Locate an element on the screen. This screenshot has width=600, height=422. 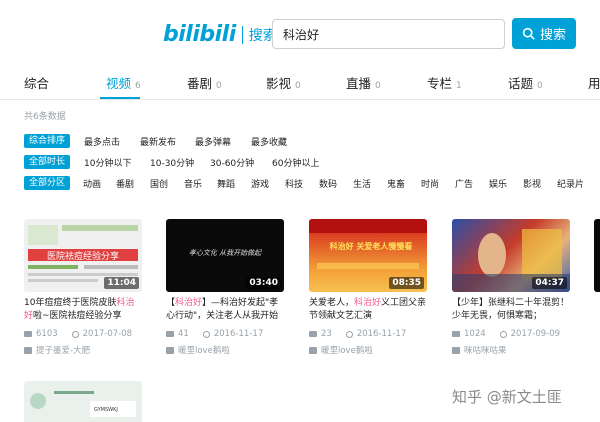
filter-option: 最多收藏 is located at coordinates (269, 141).